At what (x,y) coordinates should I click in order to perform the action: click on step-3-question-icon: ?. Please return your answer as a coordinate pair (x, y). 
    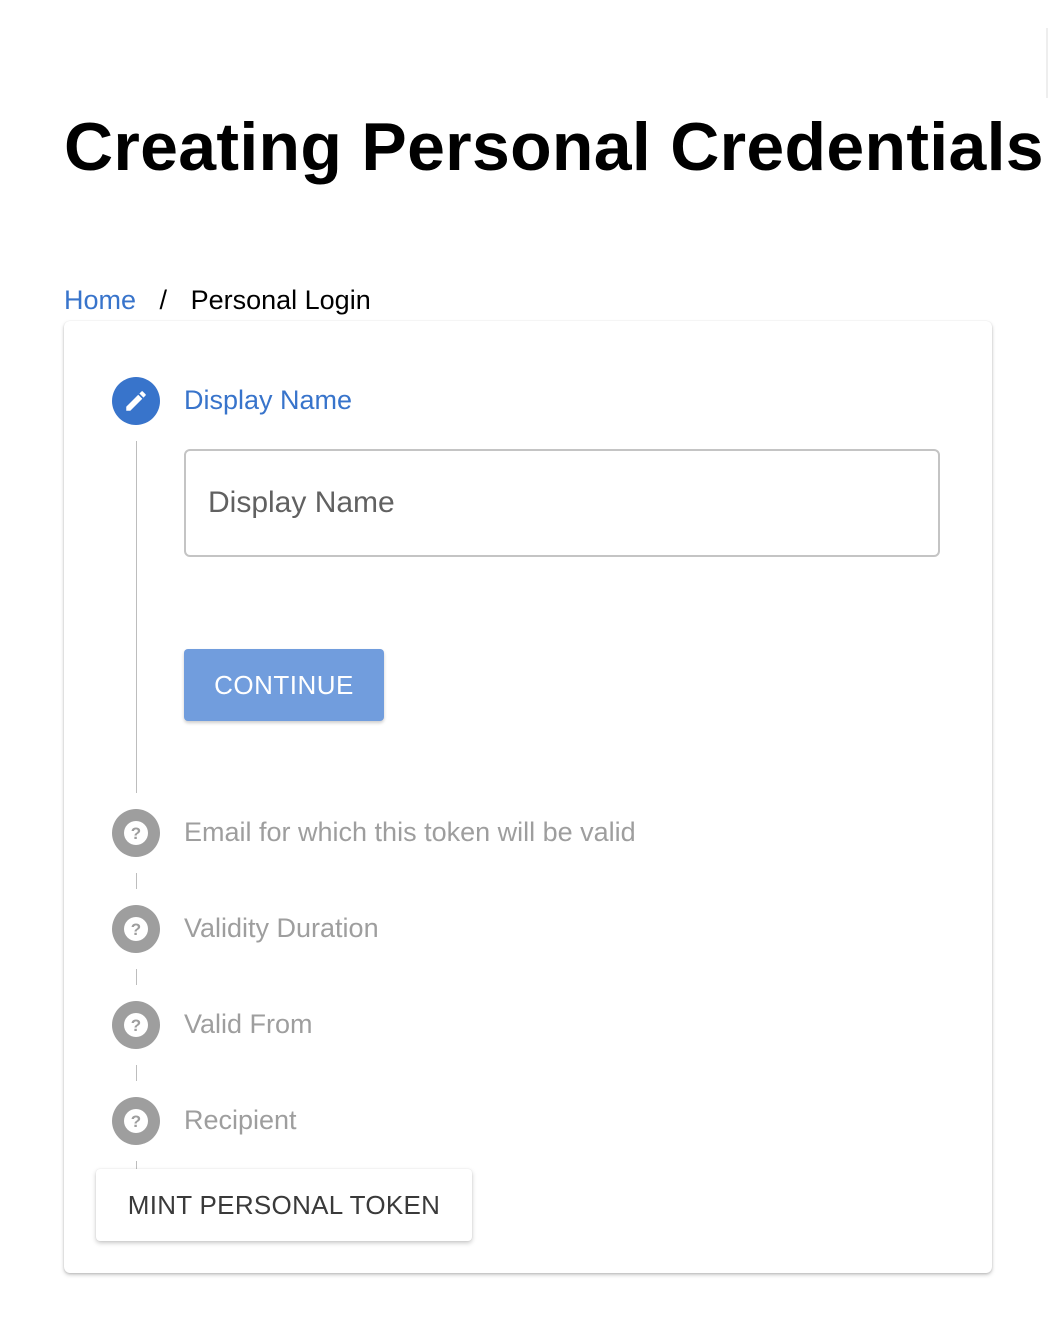
    Looking at the image, I should click on (136, 929).